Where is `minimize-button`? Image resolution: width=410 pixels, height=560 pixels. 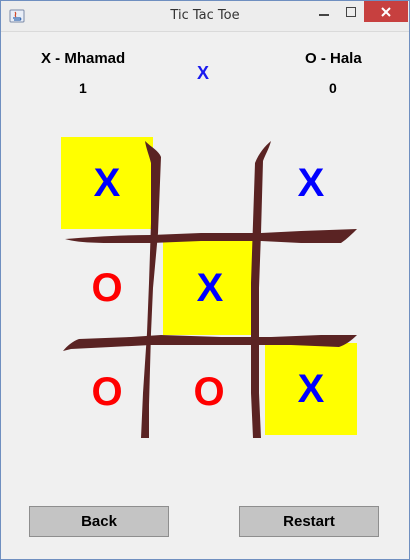 minimize-button is located at coordinates (323, 11).